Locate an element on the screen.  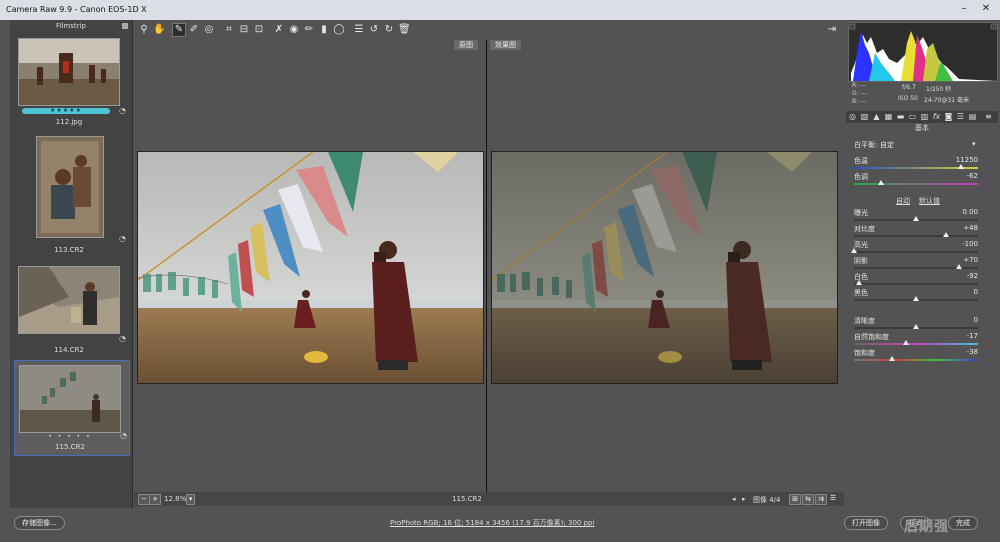
rotate-left-icon: ↺ is located at coordinates (374, 30).